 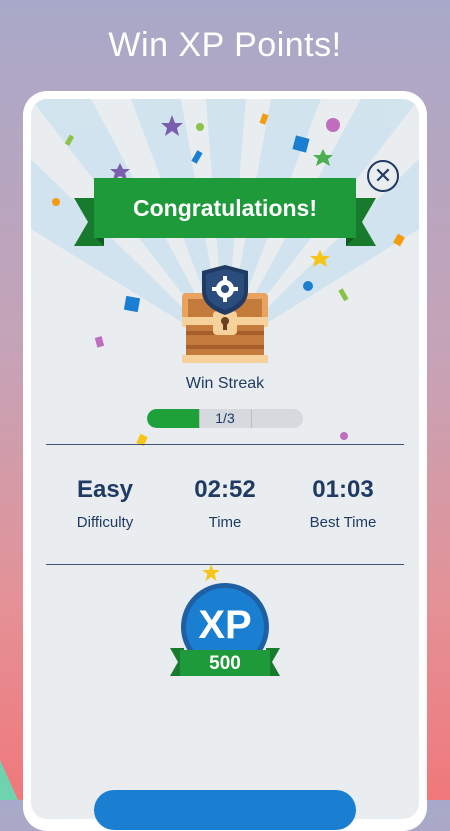 I want to click on stat-value: 01:03, so click(x=343, y=489).